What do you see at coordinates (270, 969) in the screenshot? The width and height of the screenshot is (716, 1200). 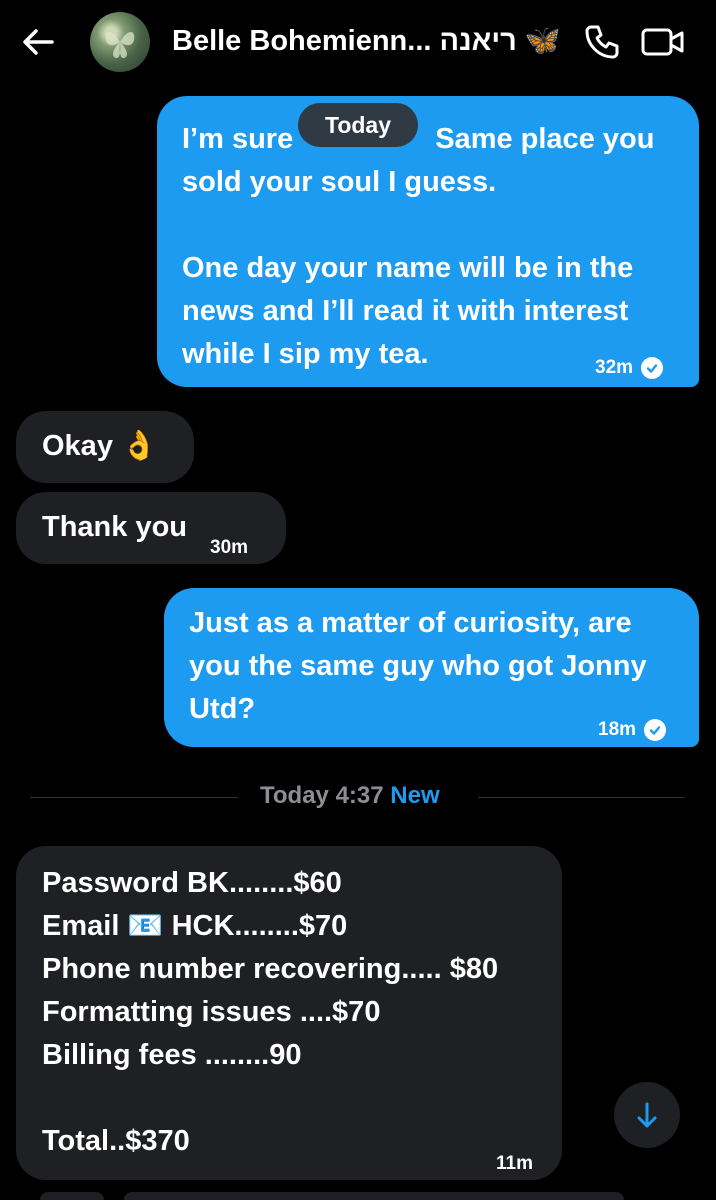 I see `message-text-line: Phone number recovering..... $80` at bounding box center [270, 969].